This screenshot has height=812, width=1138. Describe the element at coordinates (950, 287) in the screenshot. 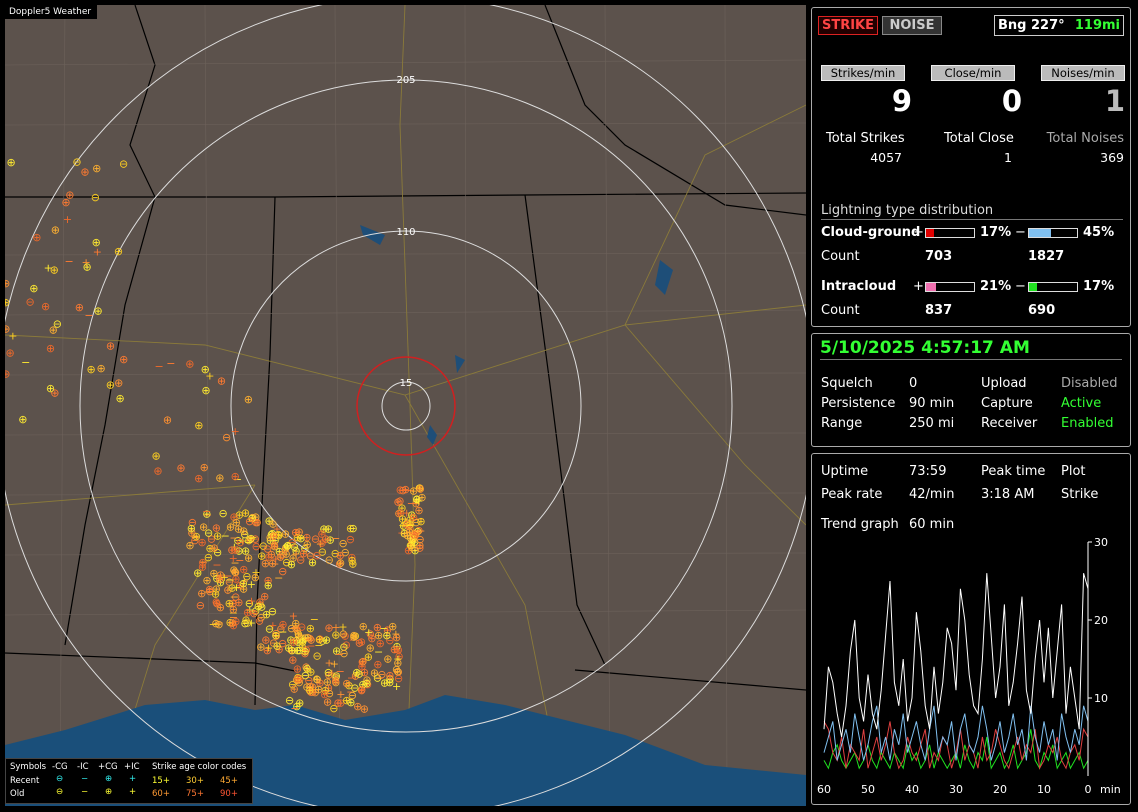

I see `ic-positive-bar` at that location.